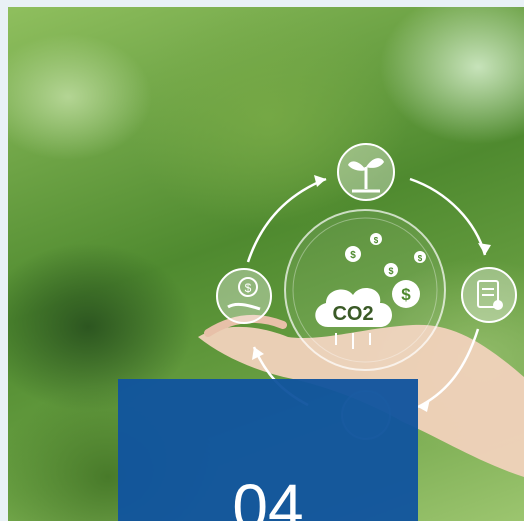 The image size is (524, 521). Describe the element at coordinates (268, 496) in the screenshot. I see `card-number: 04` at that location.